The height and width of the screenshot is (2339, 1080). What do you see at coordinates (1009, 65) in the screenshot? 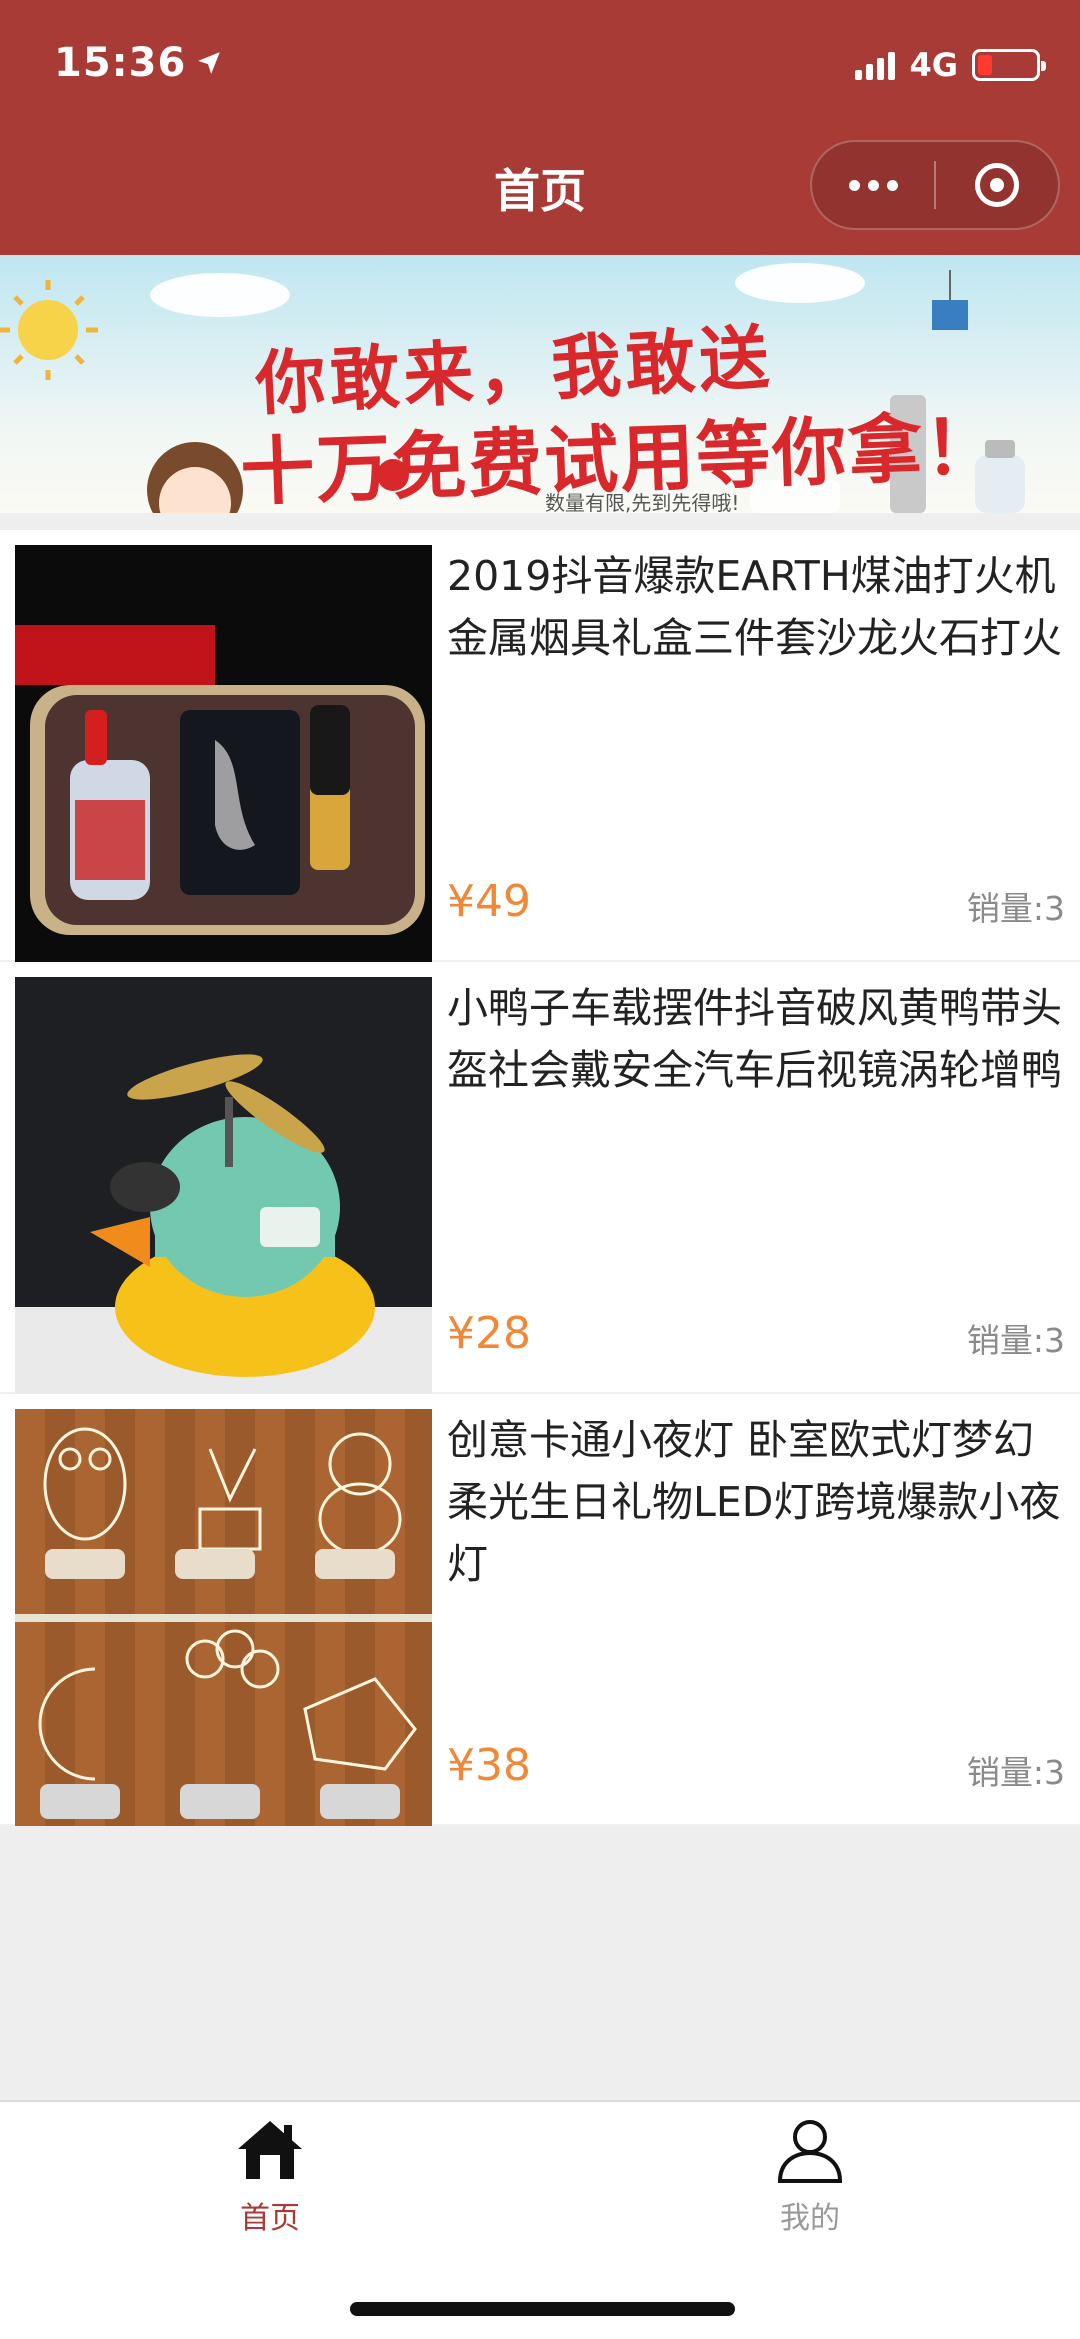
I see `battery-icon` at bounding box center [1009, 65].